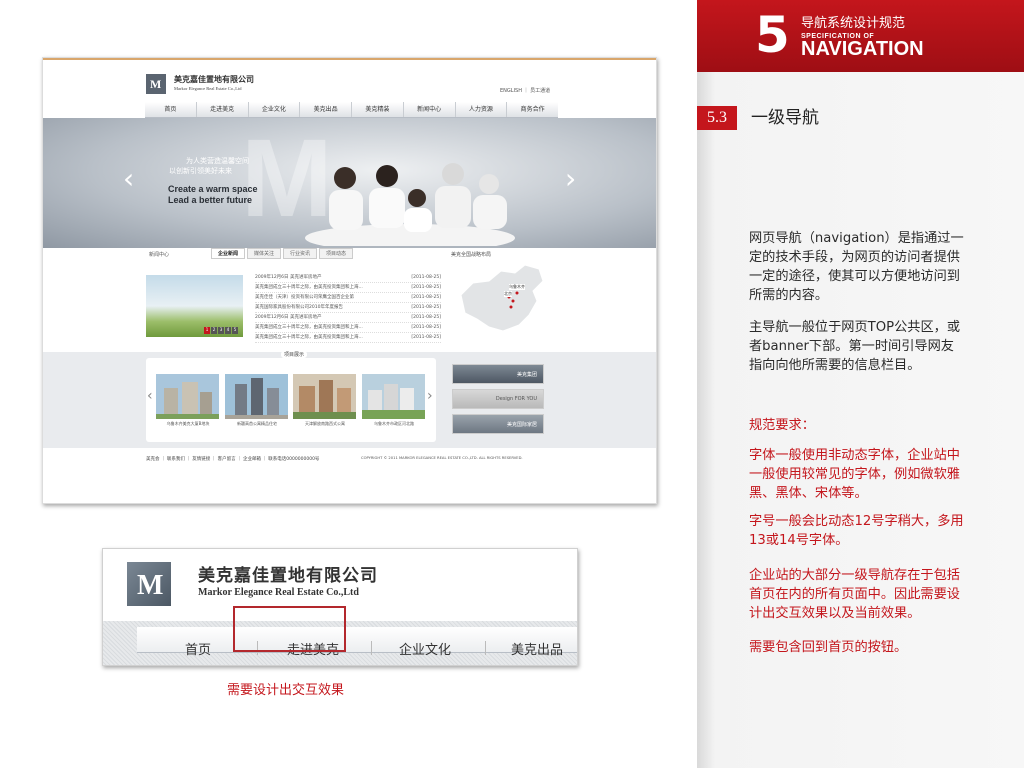 The width and height of the screenshot is (1024, 768). I want to click on site-main-nav: 首页 走进美克 企业文化 美克出品 美克精装 新闻中心 人力资源 商务合作, so click(351, 110).